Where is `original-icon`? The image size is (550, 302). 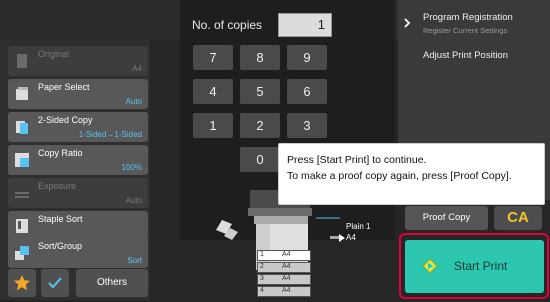 original-icon is located at coordinates (22, 61).